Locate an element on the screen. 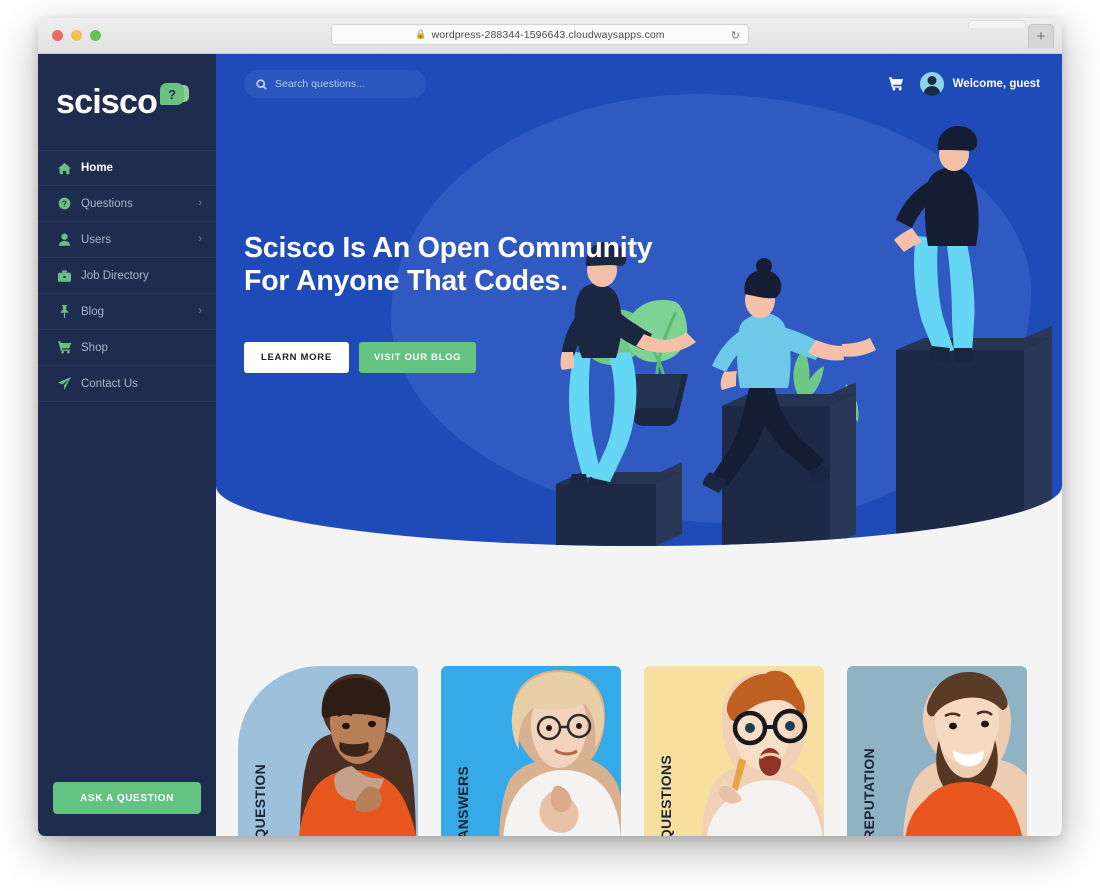 The height and width of the screenshot is (891, 1100). top-bar: Search questions... Welcome, guest is located at coordinates (639, 84).